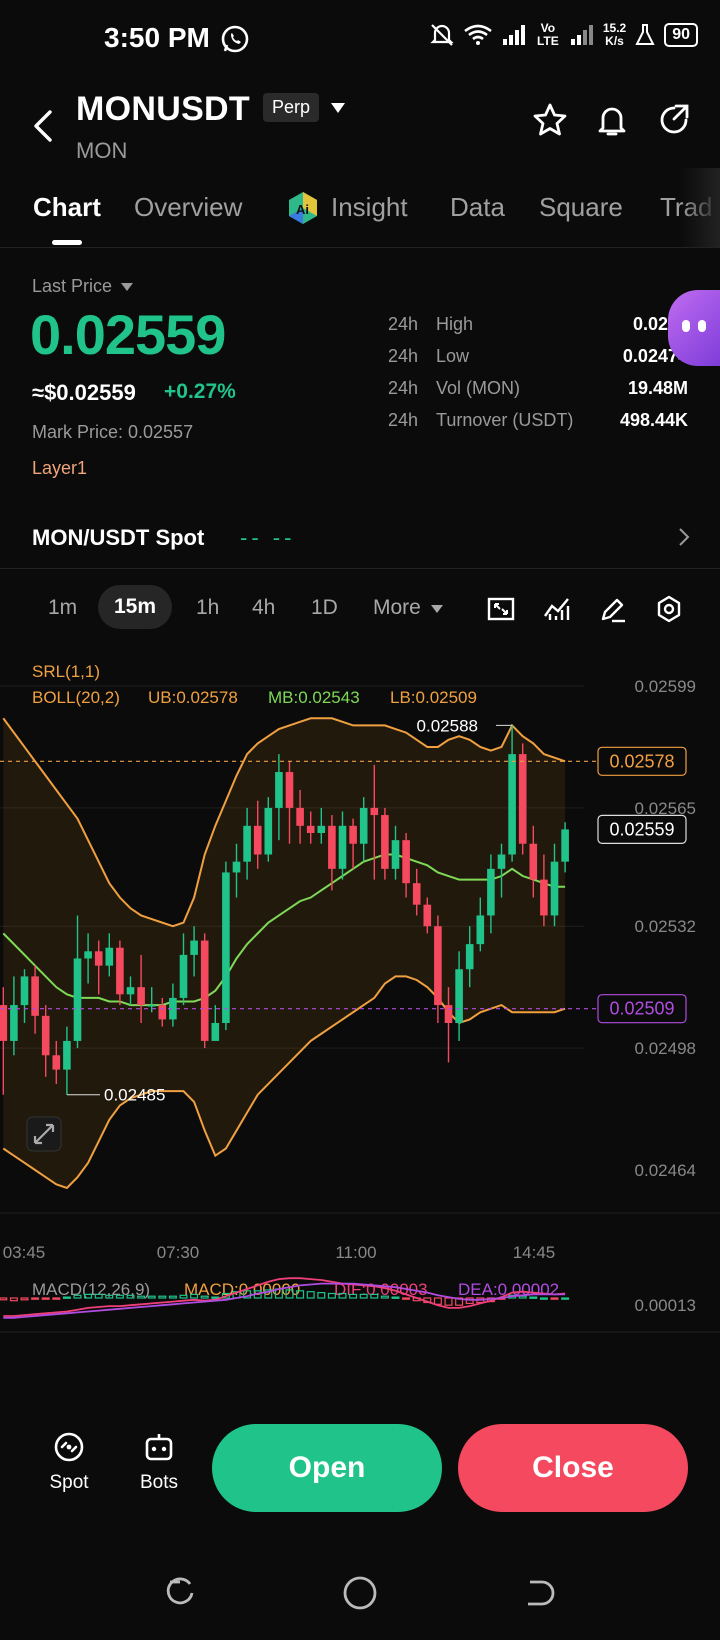 This screenshot has width=720, height=1640. What do you see at coordinates (505, 420) in the screenshot?
I see `stat-key: Turnover (USDT)` at bounding box center [505, 420].